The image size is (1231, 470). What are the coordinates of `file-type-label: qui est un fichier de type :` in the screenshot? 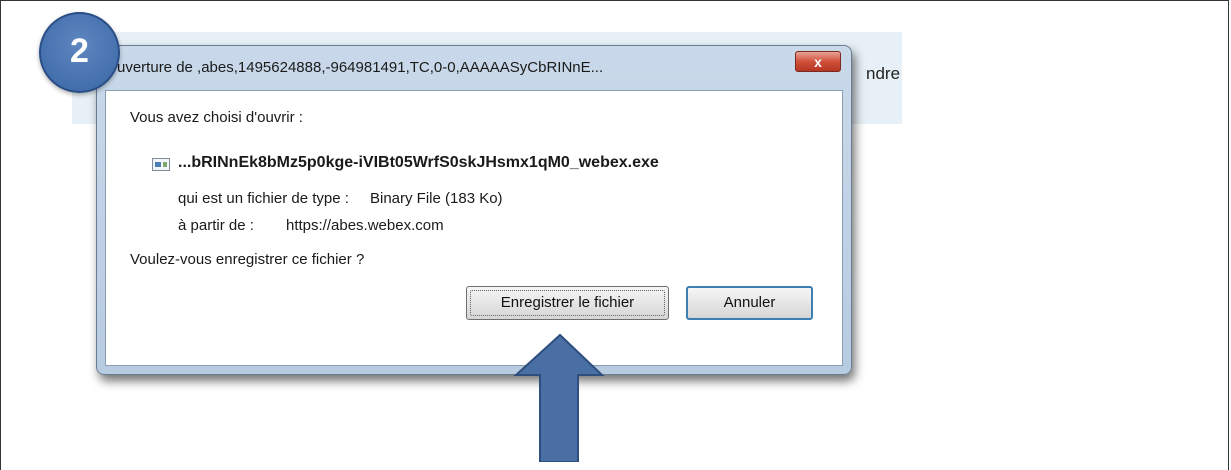 It's located at (263, 198).